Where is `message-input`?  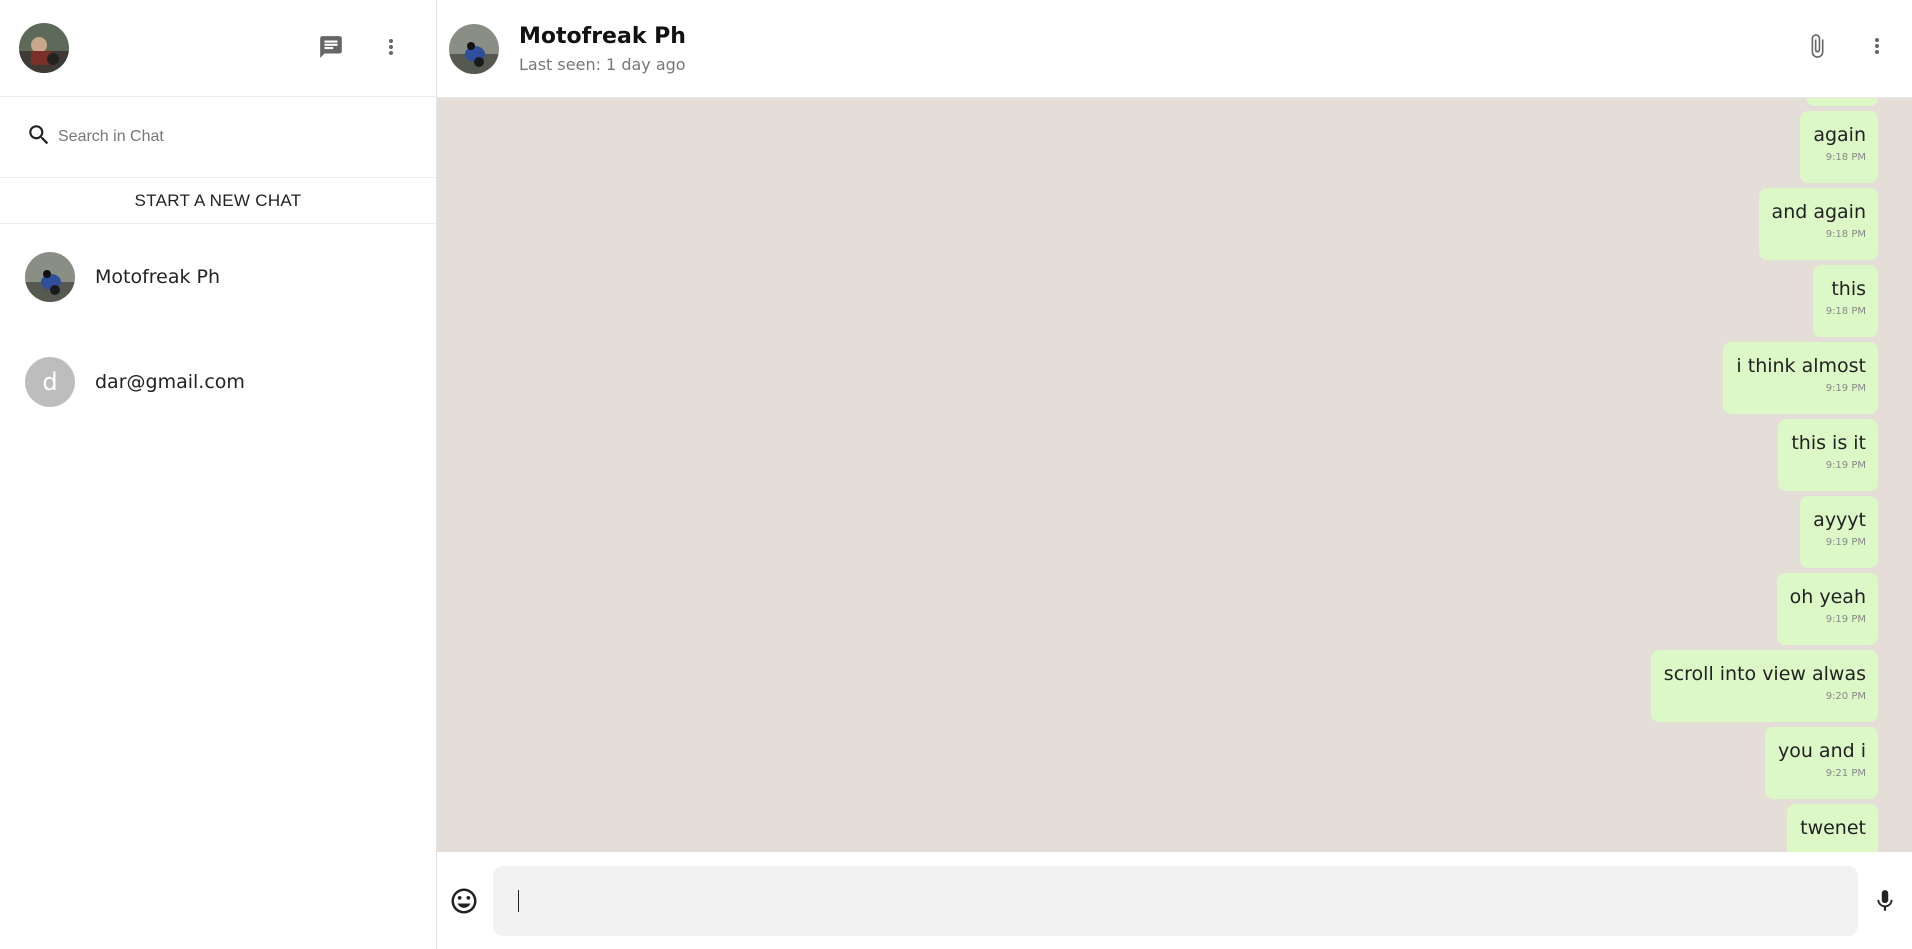
message-input is located at coordinates (1176, 900).